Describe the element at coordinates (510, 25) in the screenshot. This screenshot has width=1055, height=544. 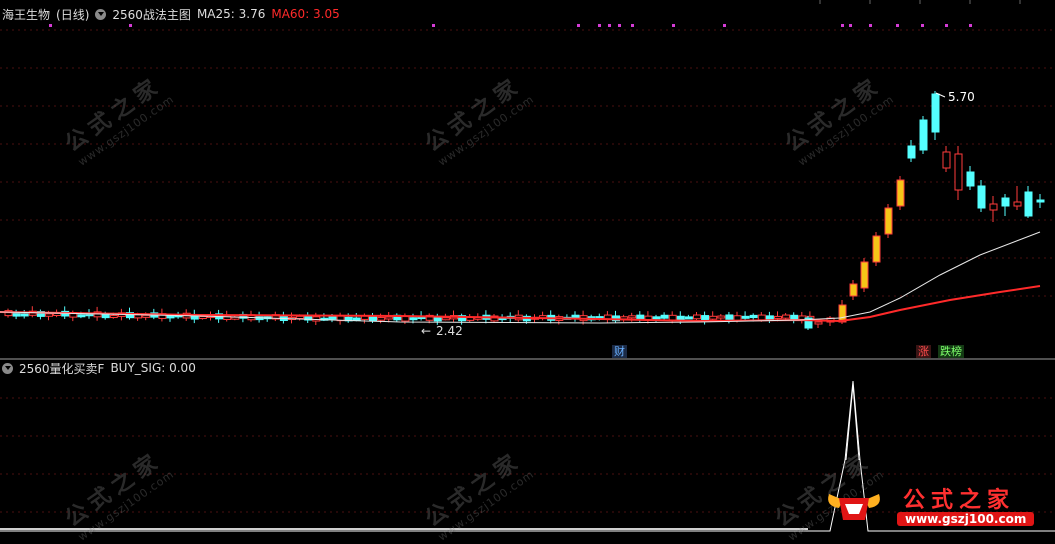
I see `signal-dots` at that location.